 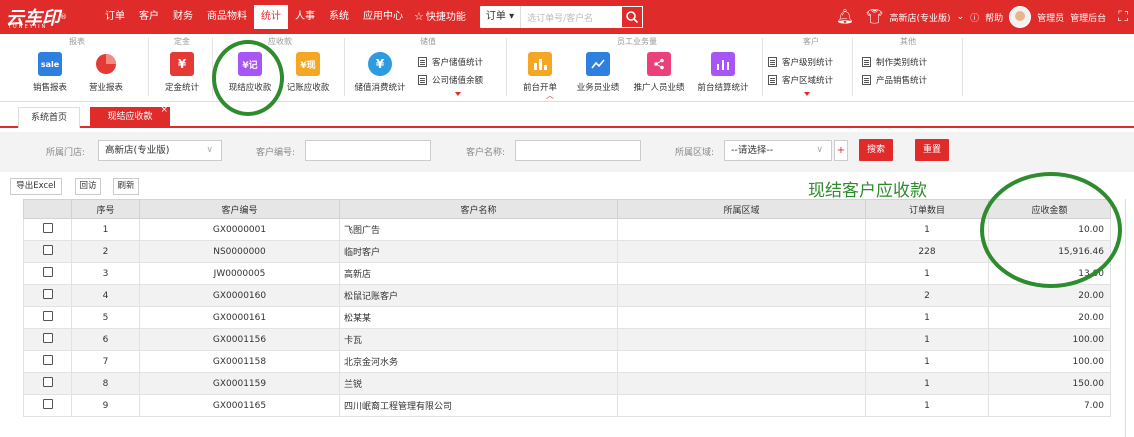 What do you see at coordinates (876, 150) in the screenshot?
I see `search-button: 搜索` at bounding box center [876, 150].